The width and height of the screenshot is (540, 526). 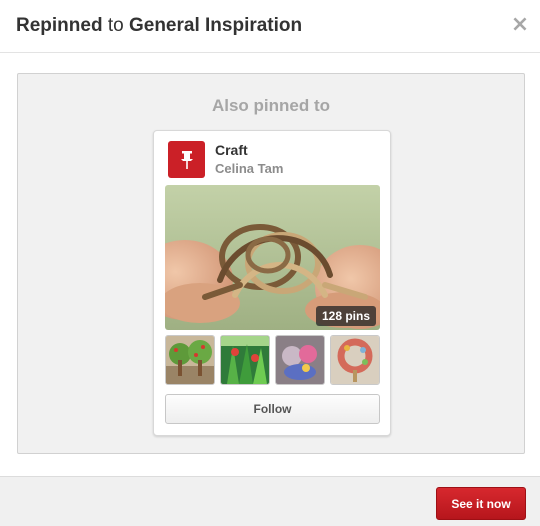 What do you see at coordinates (231, 150) in the screenshot?
I see `board-name: Craft` at bounding box center [231, 150].